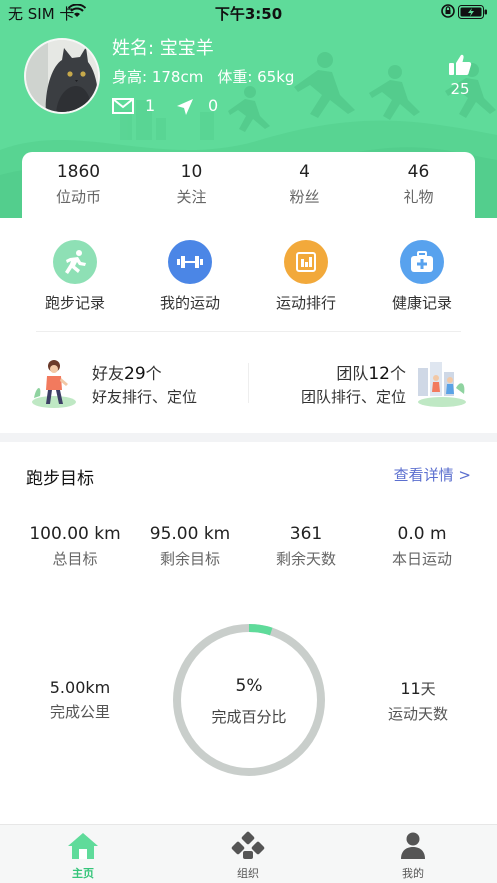  I want to click on avatar, so click(62, 76).